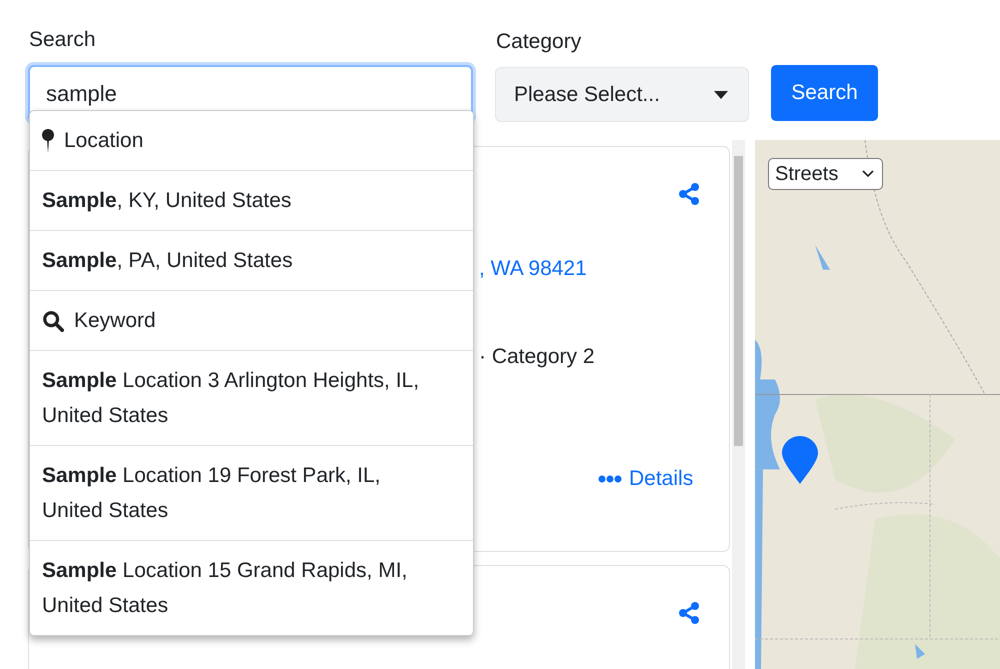  Describe the element at coordinates (53, 321) in the screenshot. I see `search-icon` at that location.